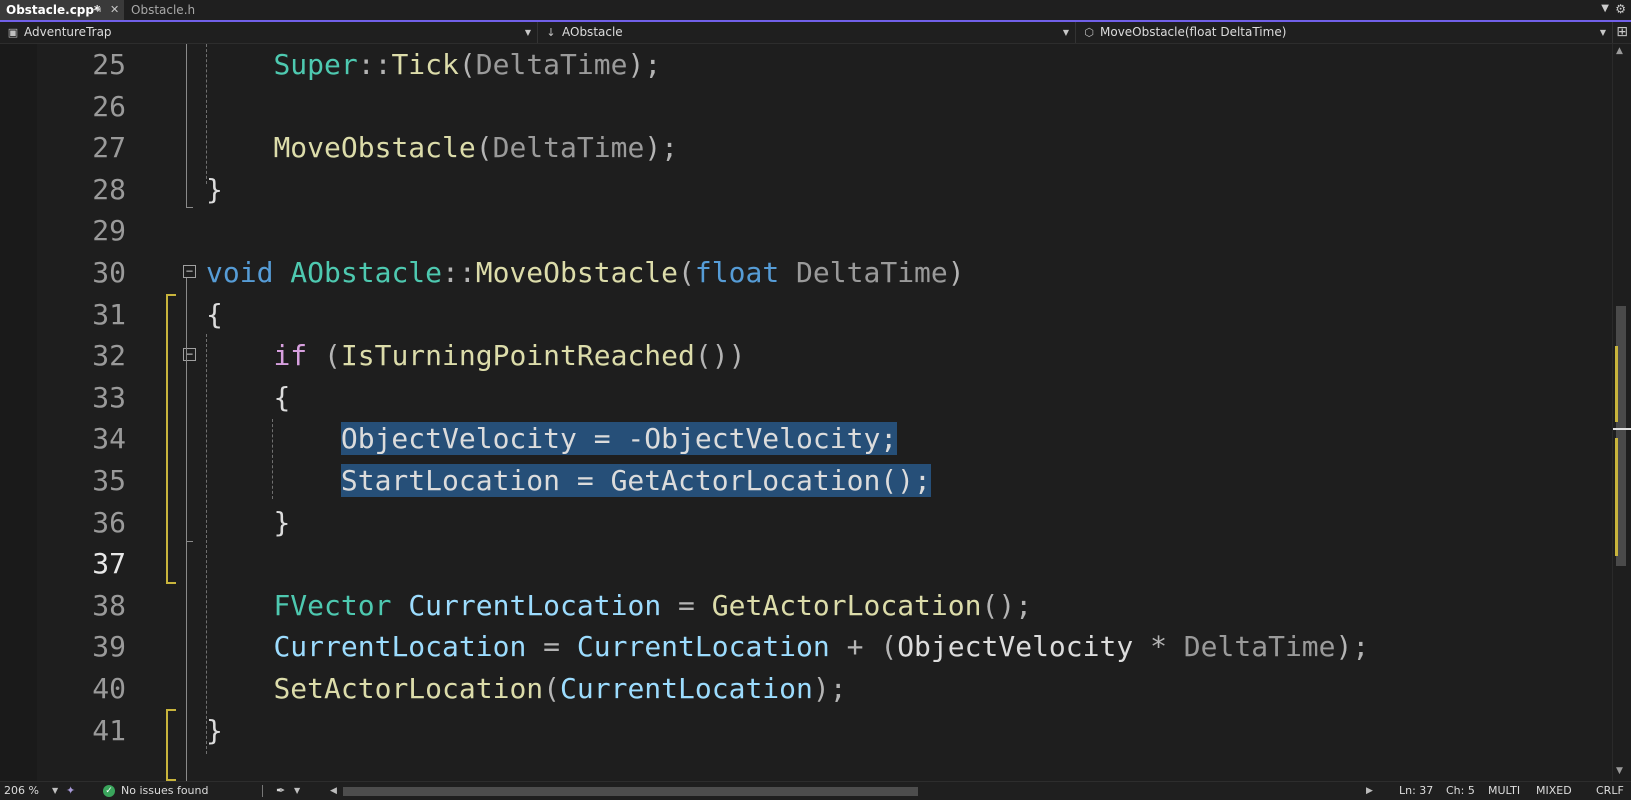 Image resolution: width=1631 pixels, height=800 pixels. What do you see at coordinates (552, 438) in the screenshot?
I see `code-text: ObjectVelocity = -ObjectVelocity;` at bounding box center [552, 438].